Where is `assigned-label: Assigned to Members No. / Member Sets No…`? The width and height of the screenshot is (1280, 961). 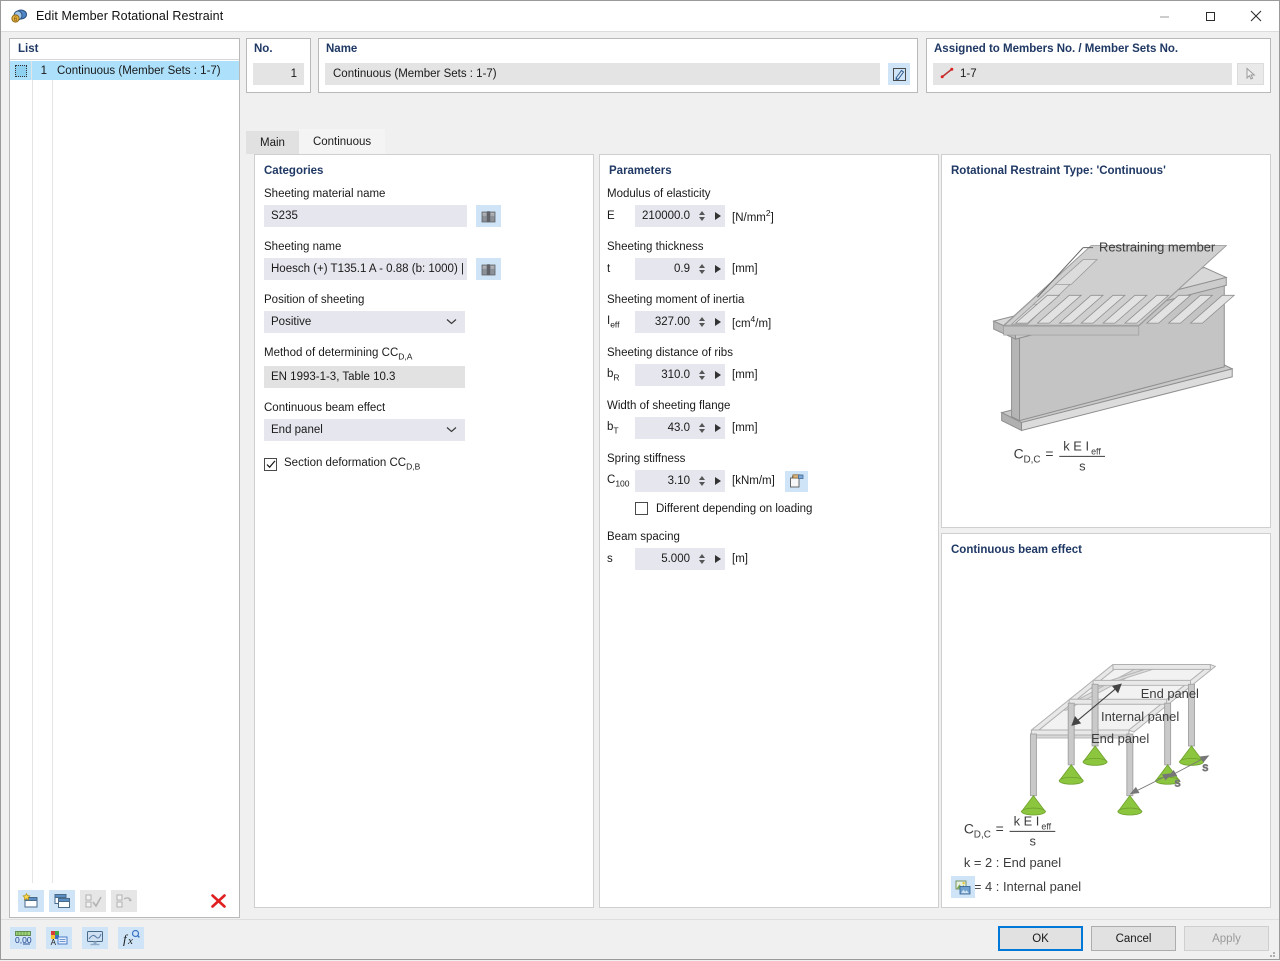 assigned-label: Assigned to Members No. / Member Sets No… is located at coordinates (1098, 47).